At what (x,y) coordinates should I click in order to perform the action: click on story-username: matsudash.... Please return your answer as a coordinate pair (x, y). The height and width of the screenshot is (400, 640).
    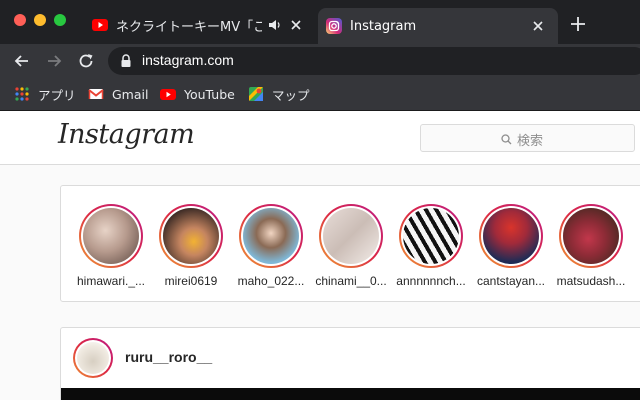
    Looking at the image, I should click on (591, 281).